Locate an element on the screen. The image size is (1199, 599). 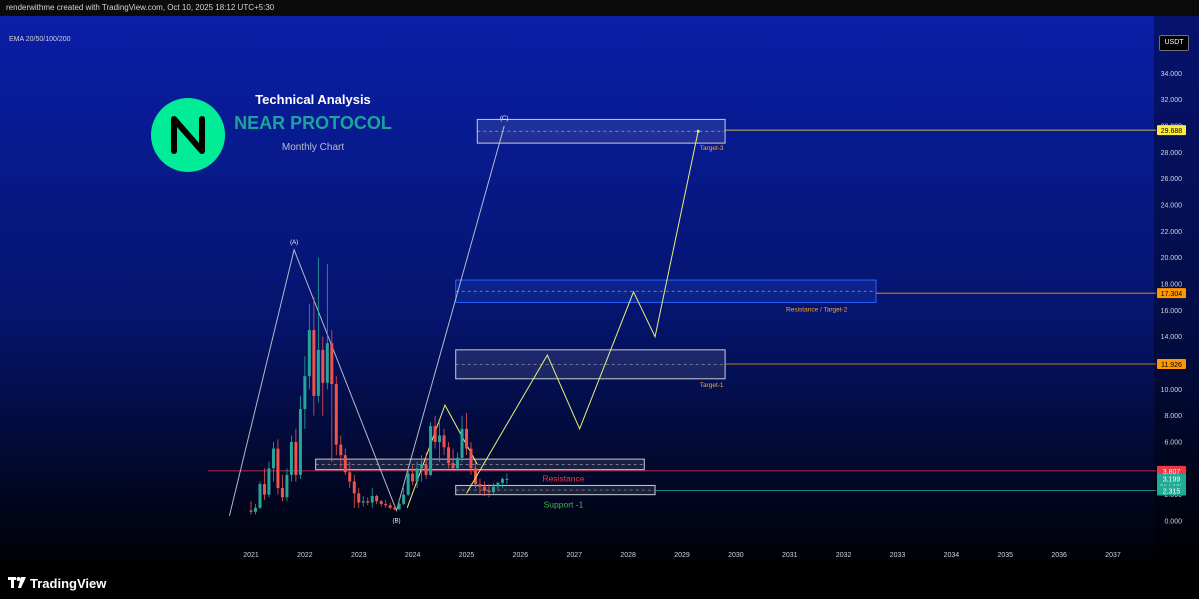
x-tick-label: 2030 is located at coordinates (736, 555).